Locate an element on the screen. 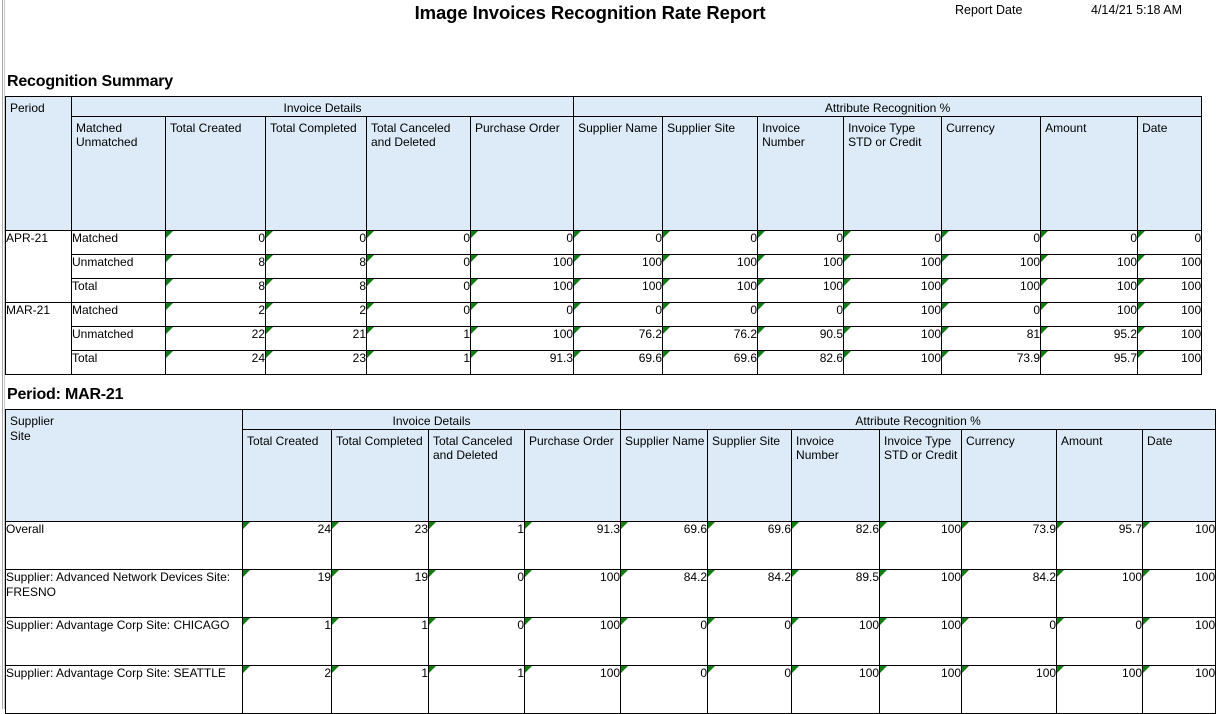  table1-cell-value-1: 8 is located at coordinates (316, 266).